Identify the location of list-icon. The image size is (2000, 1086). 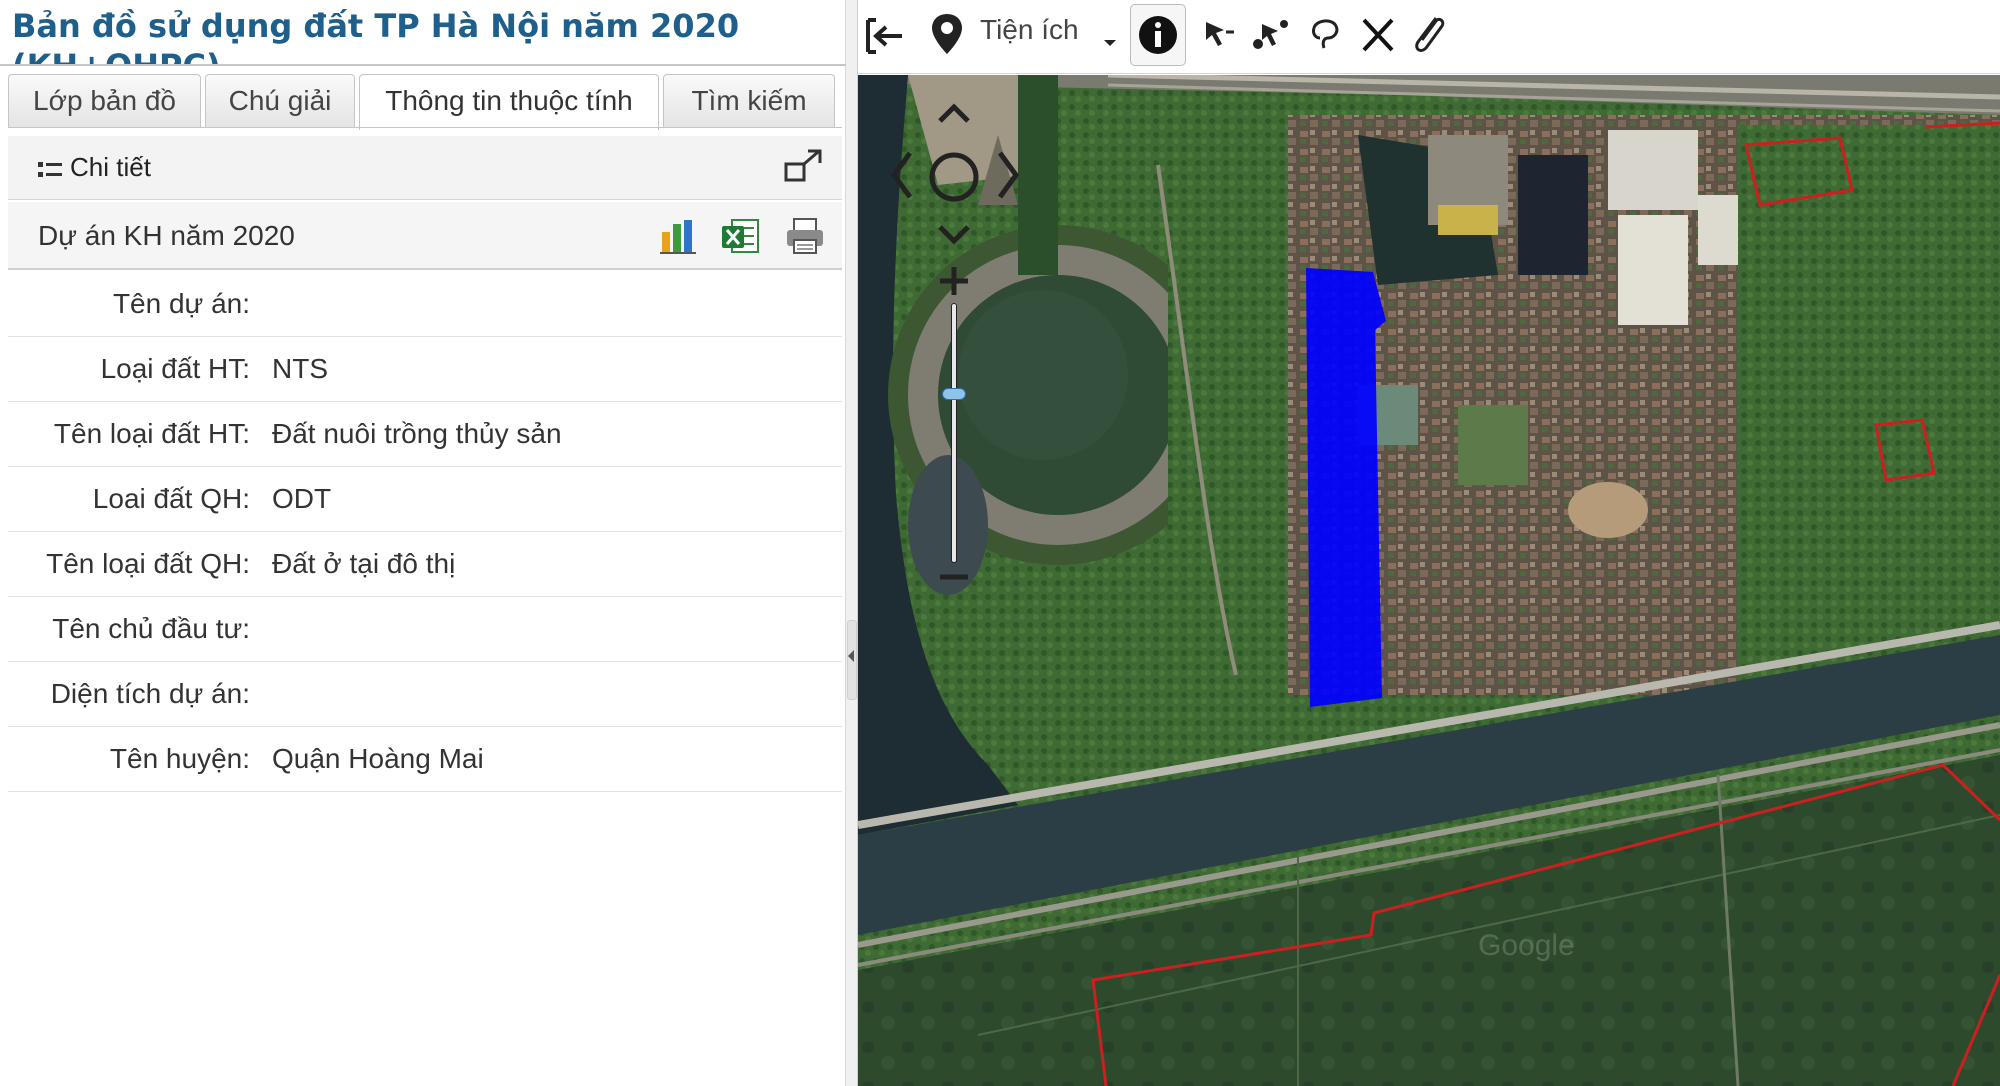
(50, 169).